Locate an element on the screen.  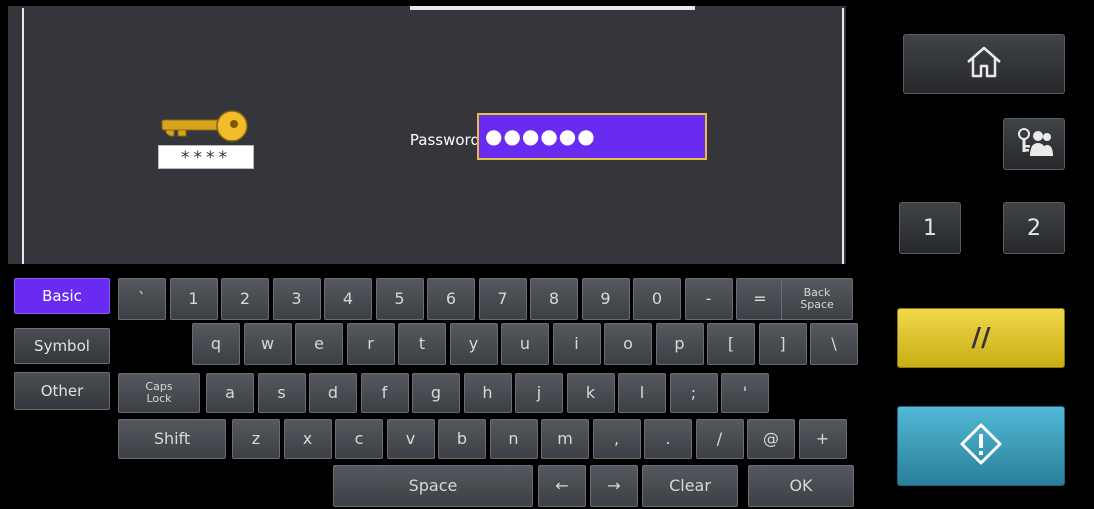
password-field: ●●●●●● is located at coordinates (592, 136).